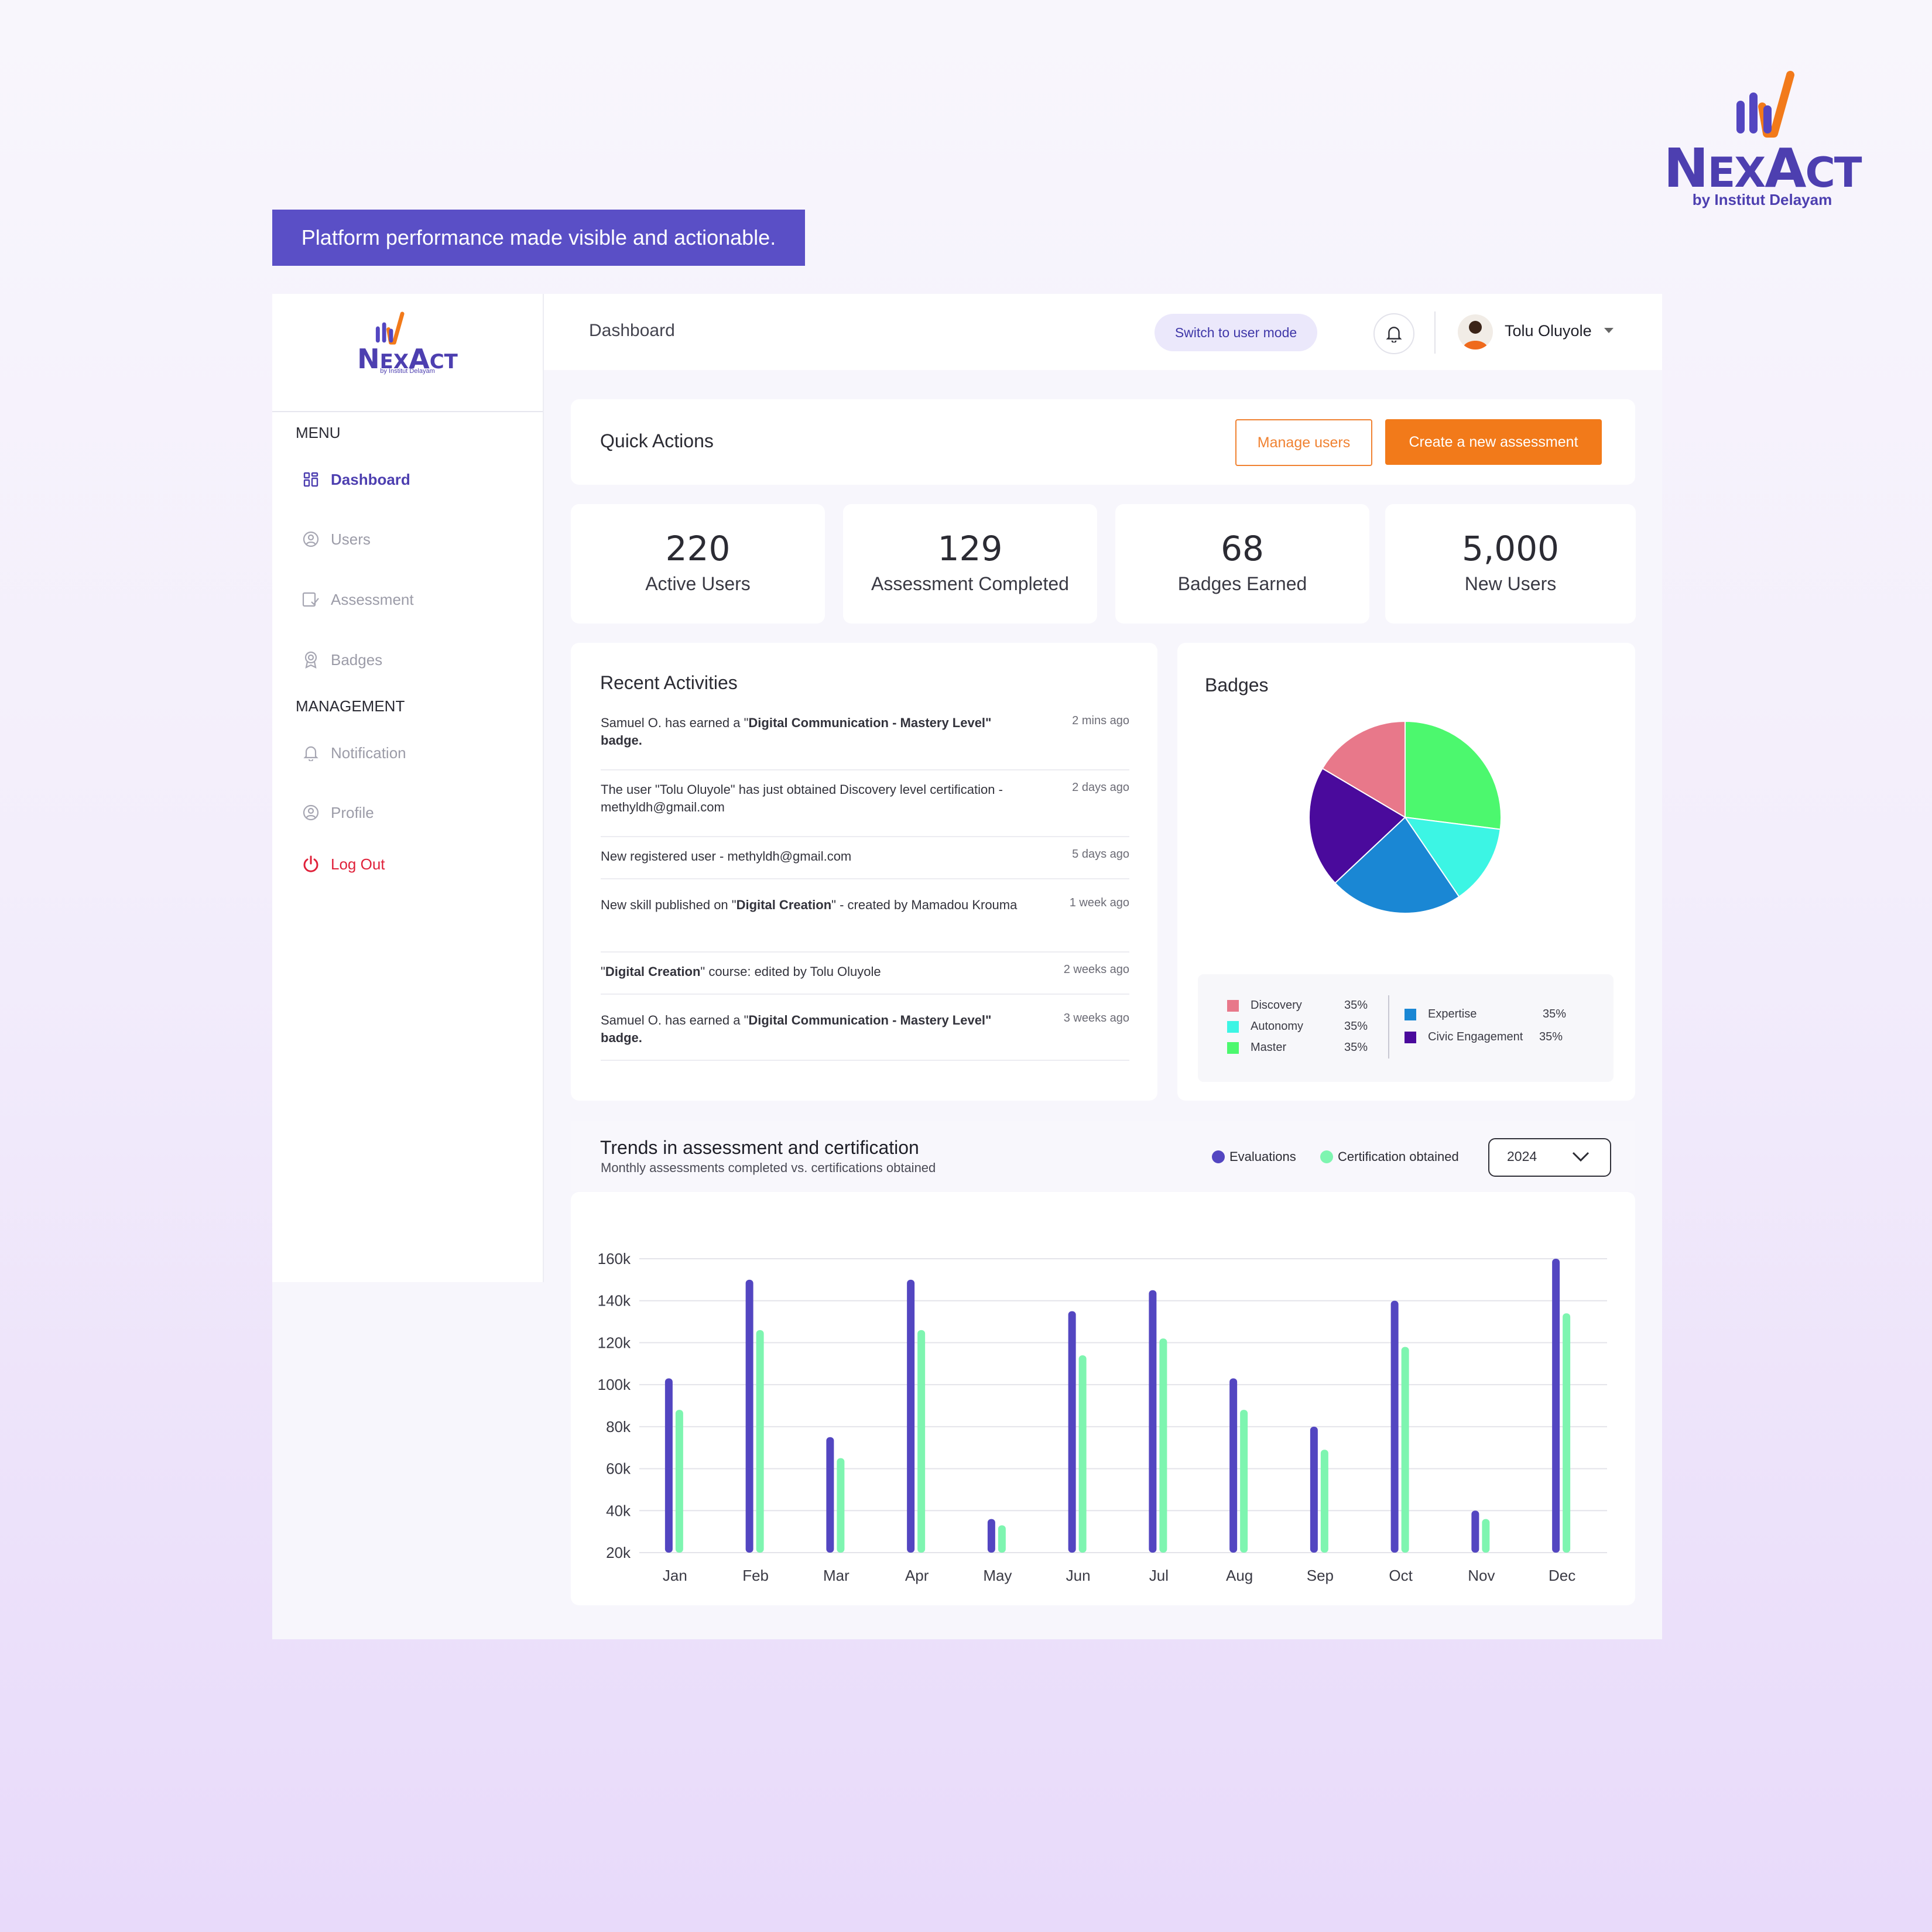 Image resolution: width=1932 pixels, height=1932 pixels. I want to click on legend-item-discovery: Discovery 35%, so click(1297, 1005).